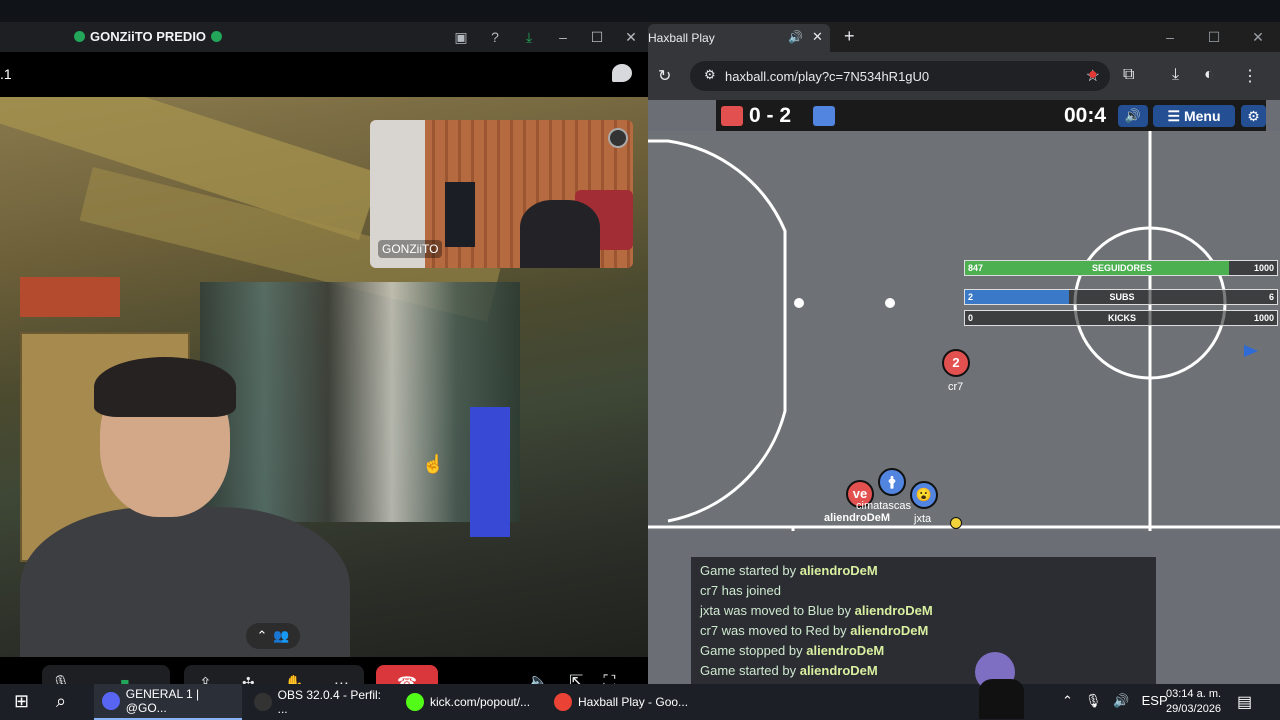 The image size is (1280, 720). What do you see at coordinates (1193, 702) in the screenshot?
I see `system-clock: 03:14 a. m. 29/03/2026` at bounding box center [1193, 702].